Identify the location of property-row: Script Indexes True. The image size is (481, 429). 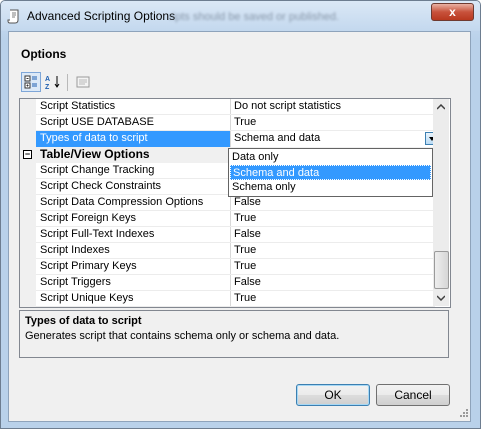
(227, 251).